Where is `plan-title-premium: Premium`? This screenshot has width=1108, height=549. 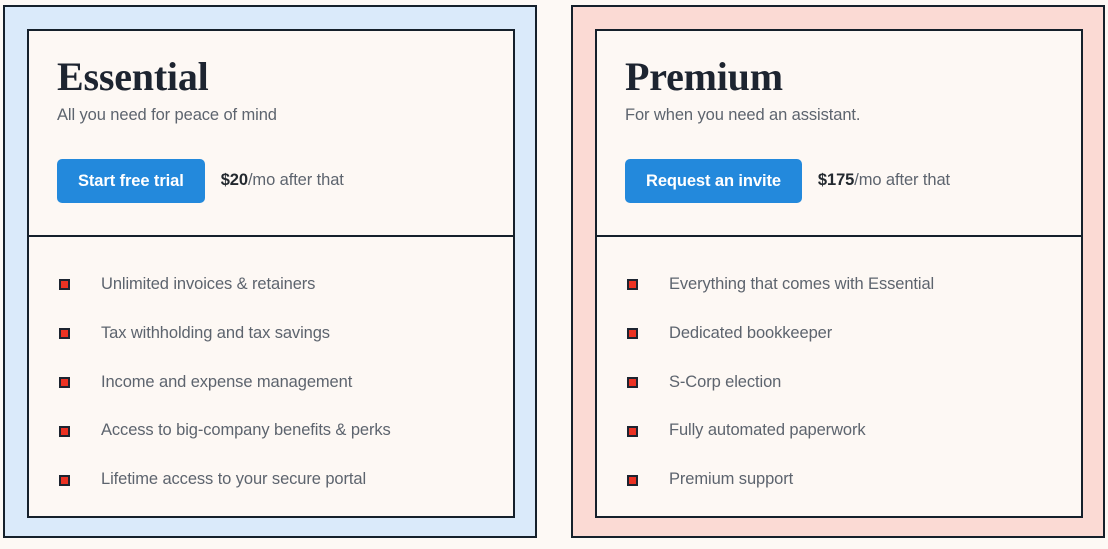 plan-title-premium: Premium is located at coordinates (704, 76).